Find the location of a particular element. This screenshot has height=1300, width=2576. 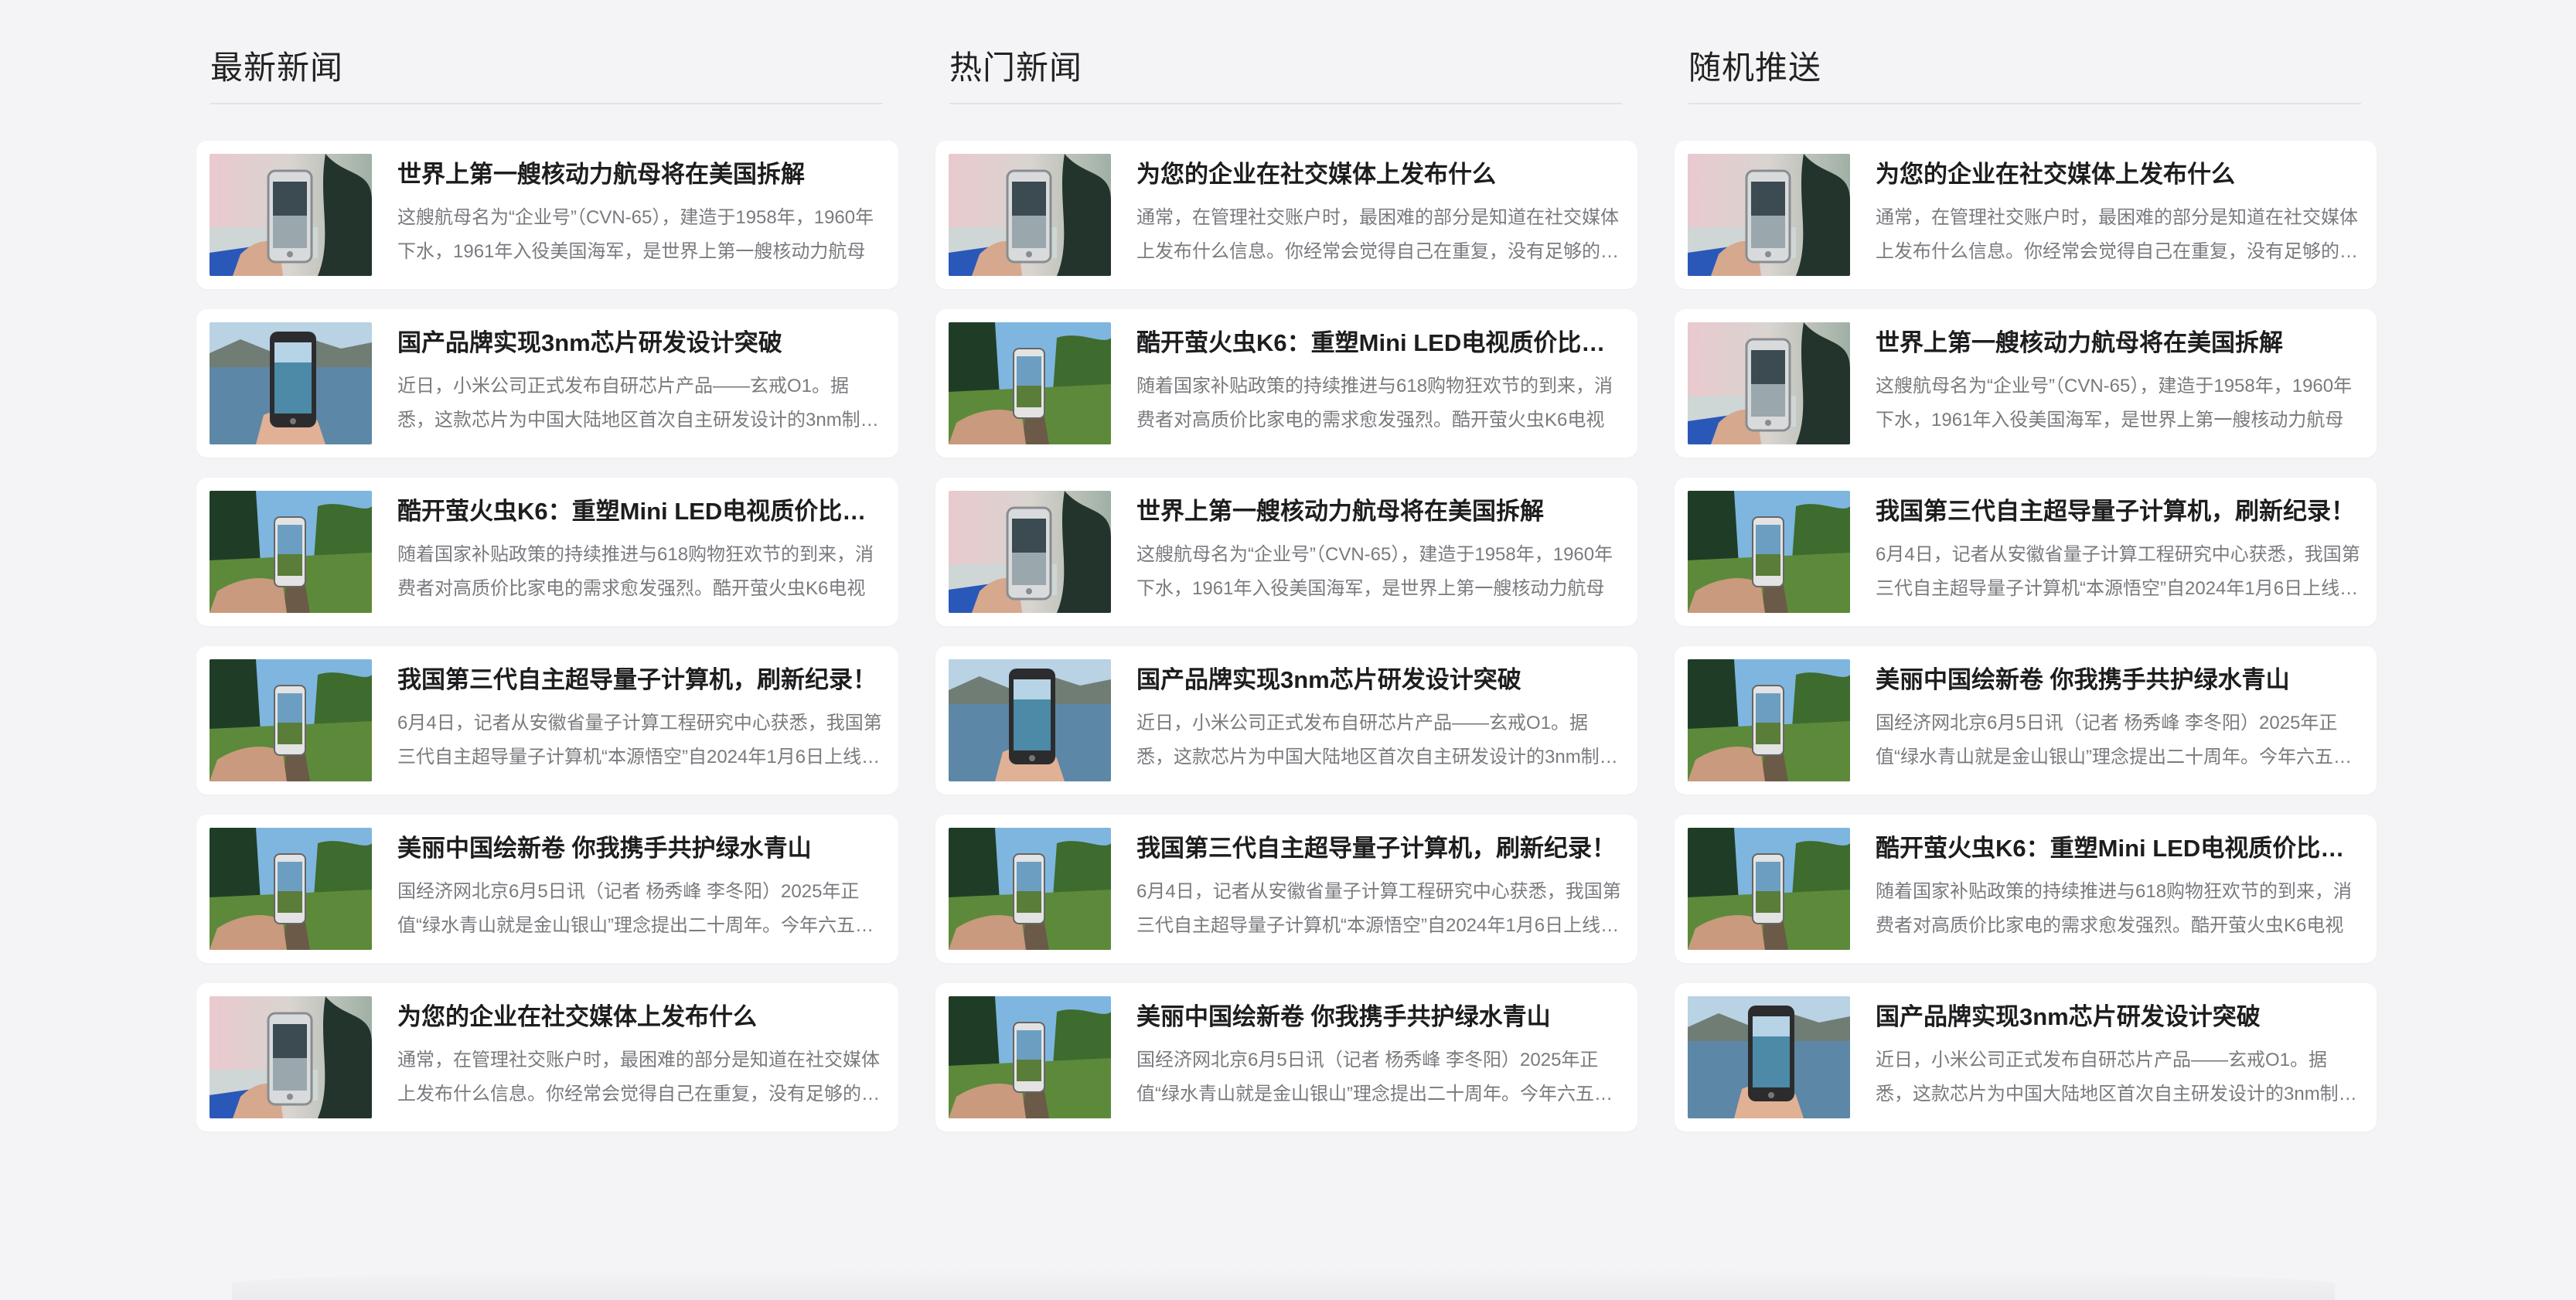

column-title: 热门新闻 is located at coordinates (1016, 67).